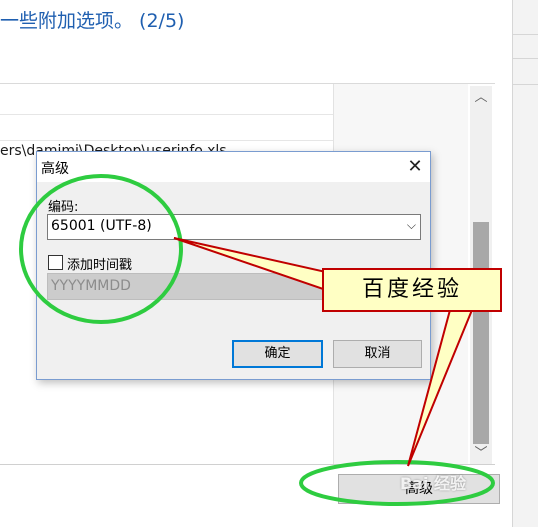 This screenshot has height=527, width=538. Describe the element at coordinates (412, 290) in the screenshot. I see `annotation-label: 百度经验` at that location.